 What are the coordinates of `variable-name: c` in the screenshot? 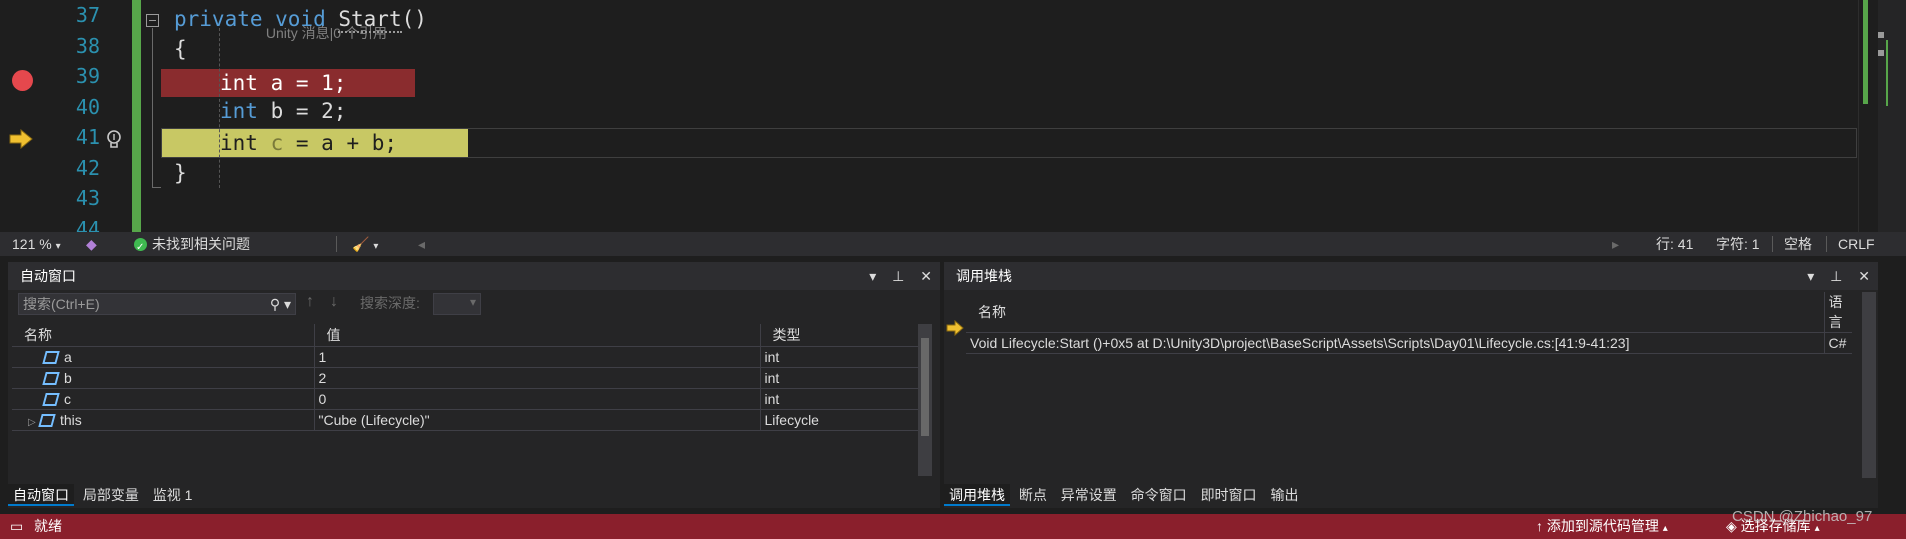 It's located at (270, 143).